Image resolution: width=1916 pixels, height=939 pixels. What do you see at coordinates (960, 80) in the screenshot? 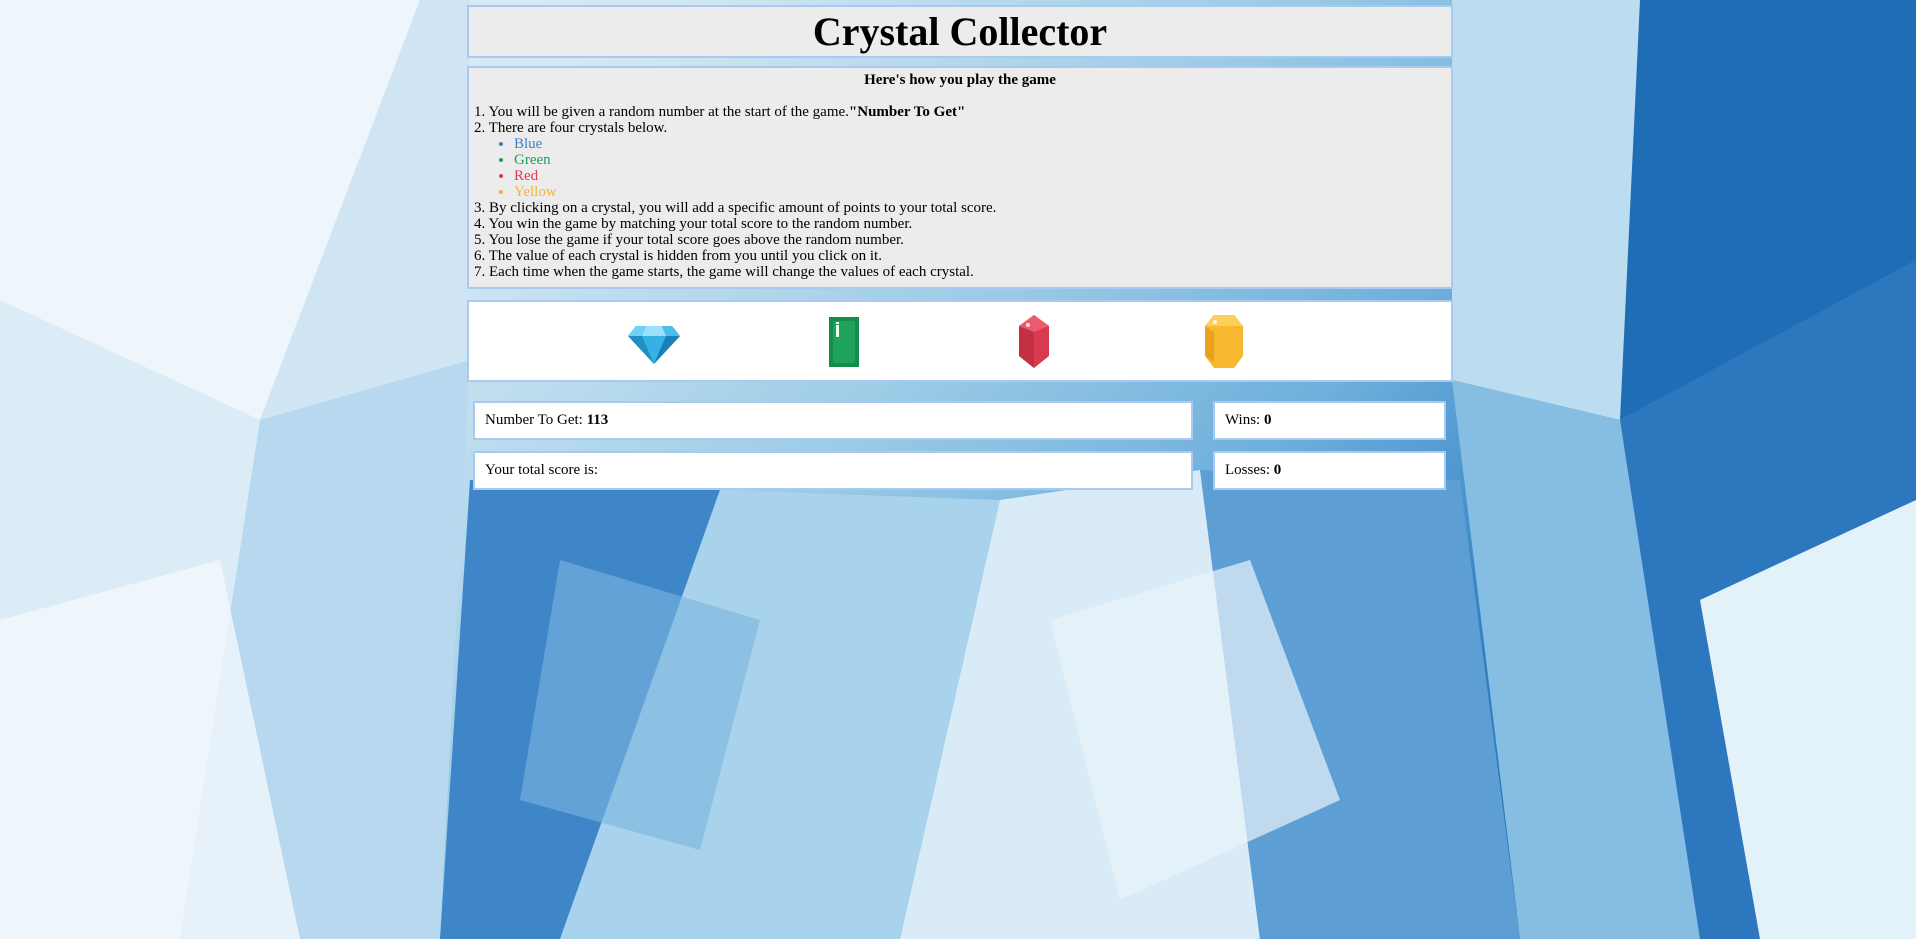
I see `rules-heading: Here's how you play the game` at bounding box center [960, 80].